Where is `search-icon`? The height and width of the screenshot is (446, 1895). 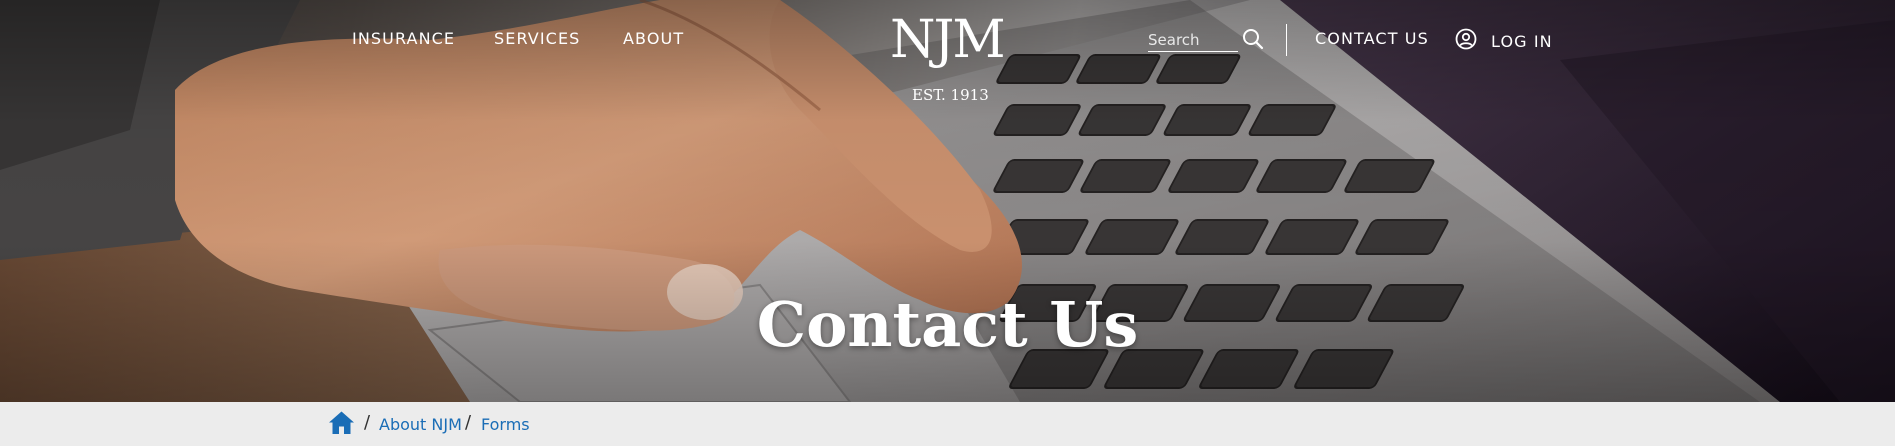 search-icon is located at coordinates (1253, 39).